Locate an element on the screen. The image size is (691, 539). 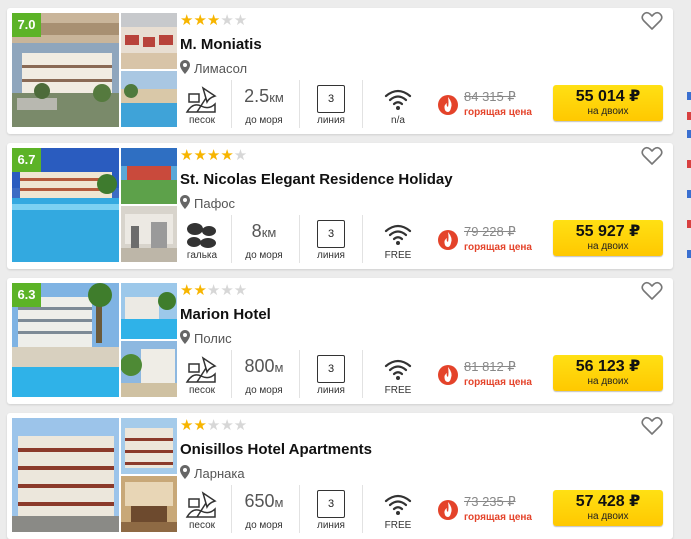
old-price: 84 315 ₽ is located at coordinates (490, 96).